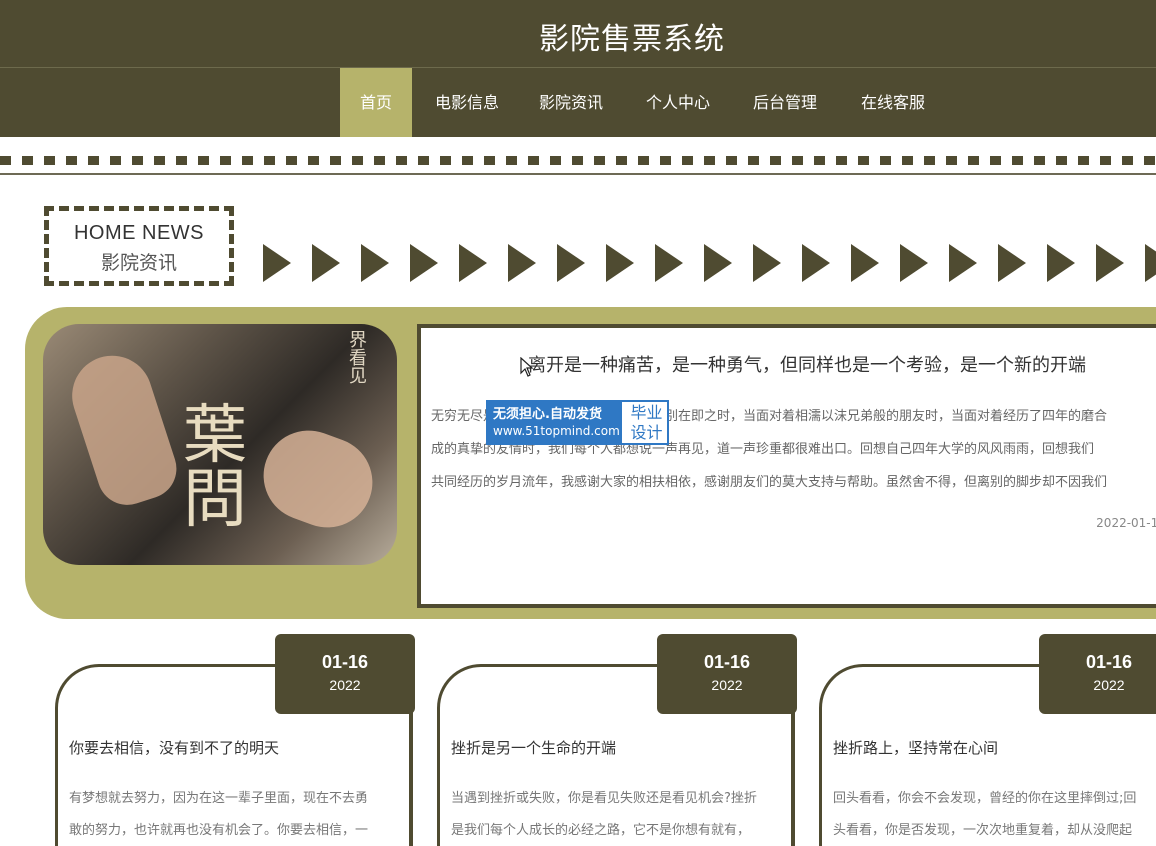 The height and width of the screenshot is (846, 1156). Describe the element at coordinates (985, 798) in the screenshot. I see `excerpt-line: 回头看看，你会不会发现，曾经的你在这里摔倒过;回` at that location.